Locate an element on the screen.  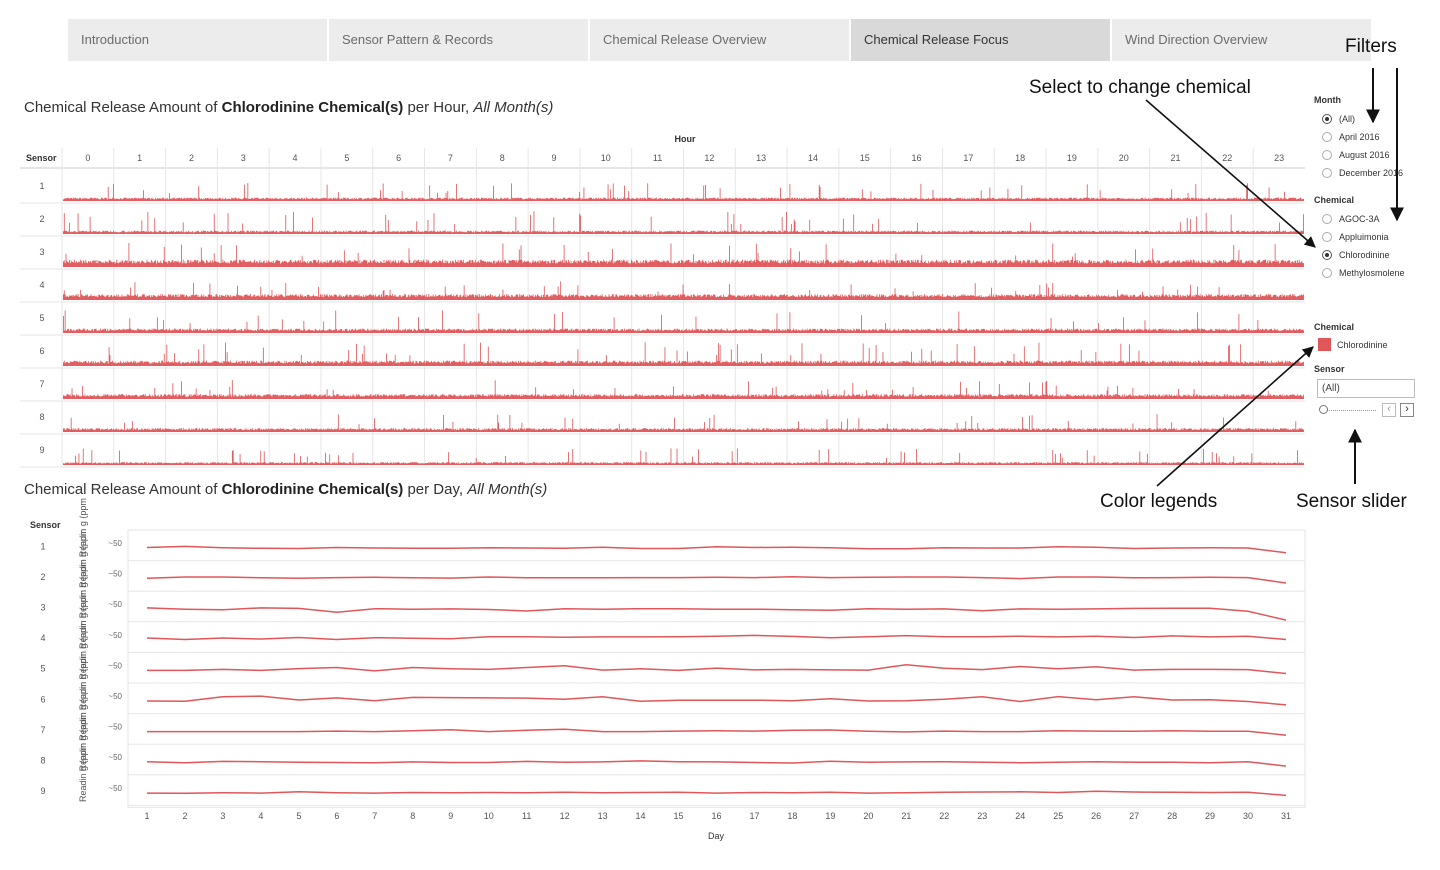
sensor-row-label: 6 is located at coordinates (41, 351).